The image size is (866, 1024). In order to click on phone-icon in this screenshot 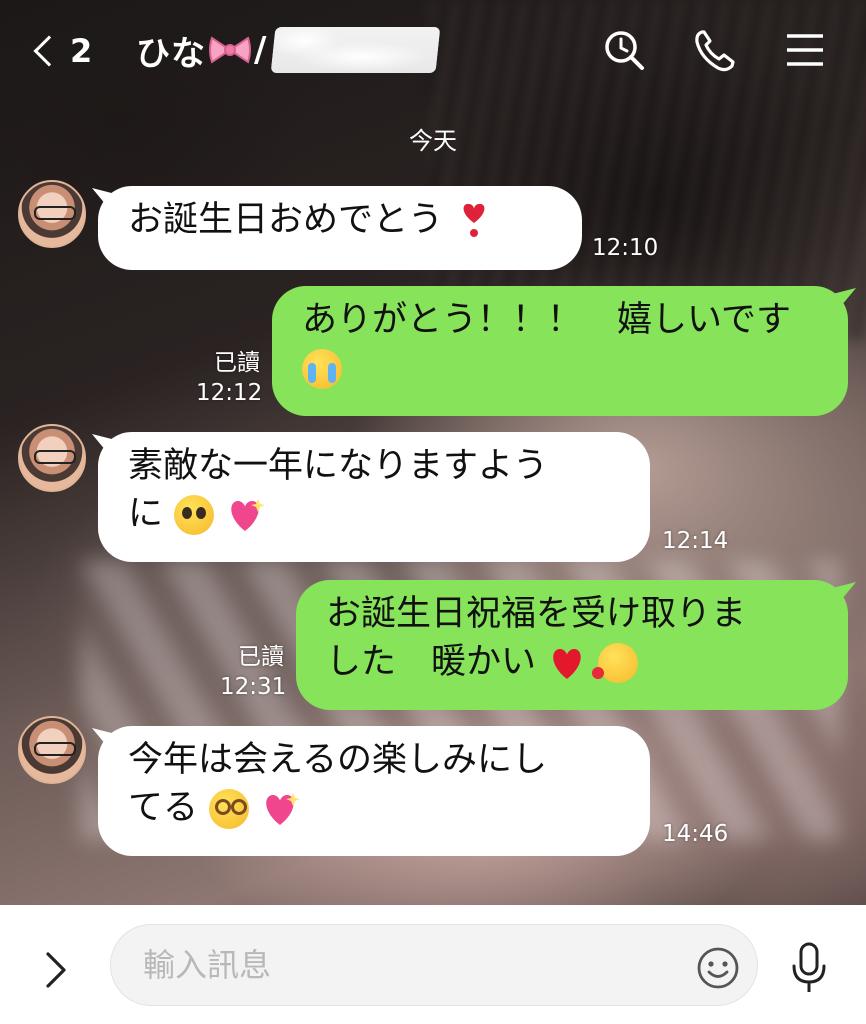, I will do `click(715, 51)`.